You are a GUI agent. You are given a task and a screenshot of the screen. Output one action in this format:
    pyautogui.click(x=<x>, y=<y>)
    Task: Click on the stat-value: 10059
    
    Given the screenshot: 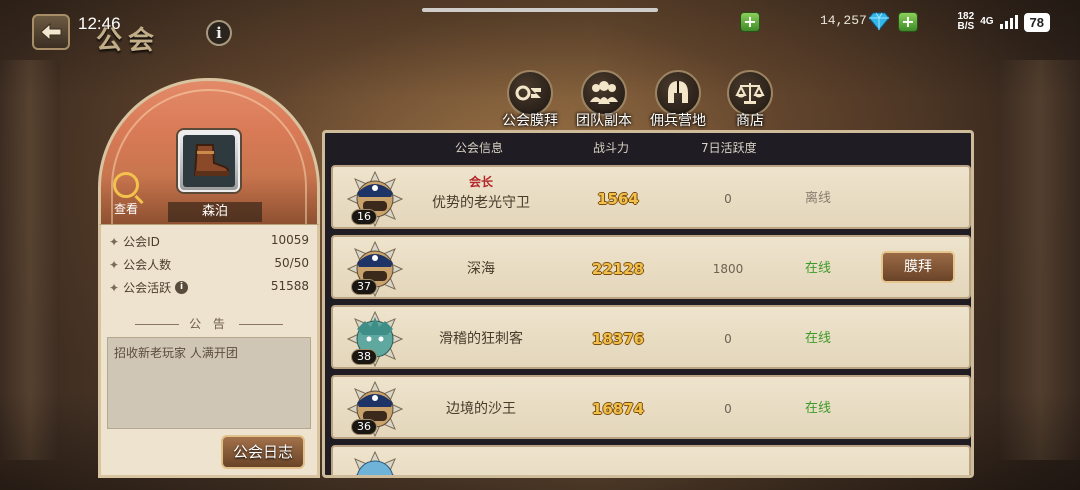 What is the action you would take?
    pyautogui.click(x=289, y=240)
    